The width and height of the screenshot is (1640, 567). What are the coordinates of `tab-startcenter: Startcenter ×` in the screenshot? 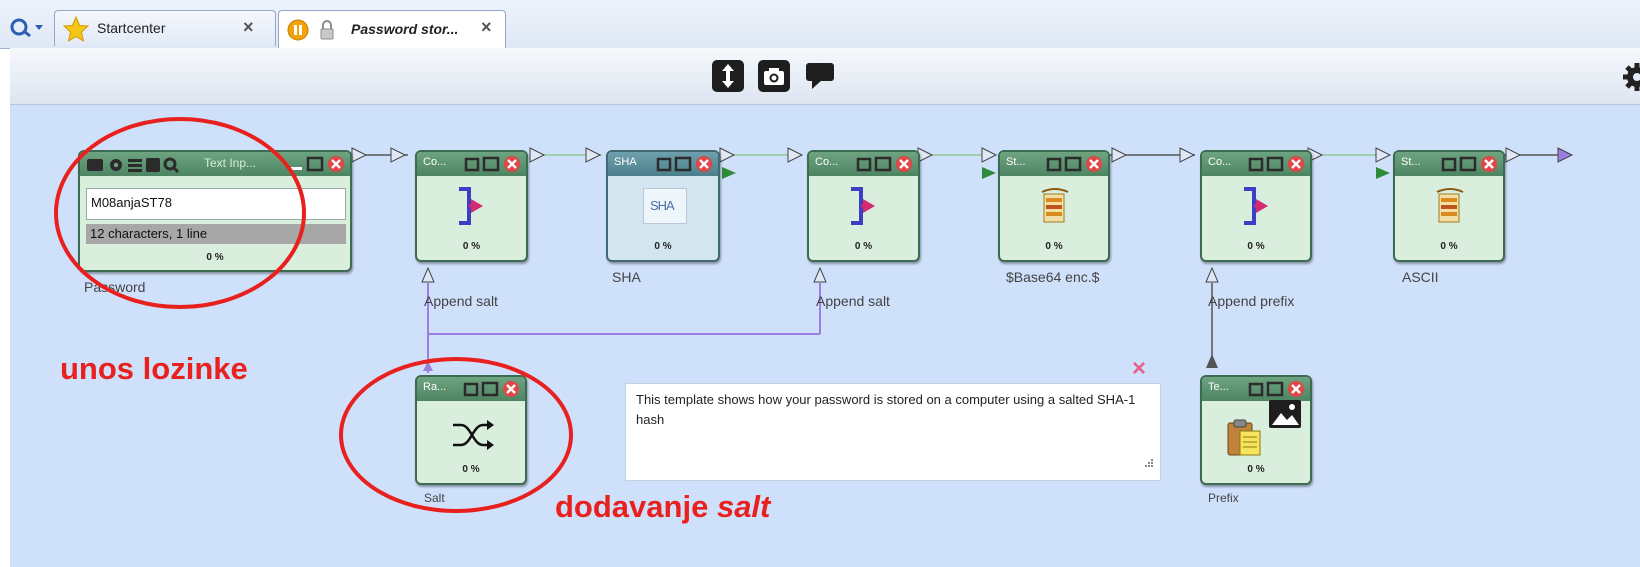 It's located at (165, 28).